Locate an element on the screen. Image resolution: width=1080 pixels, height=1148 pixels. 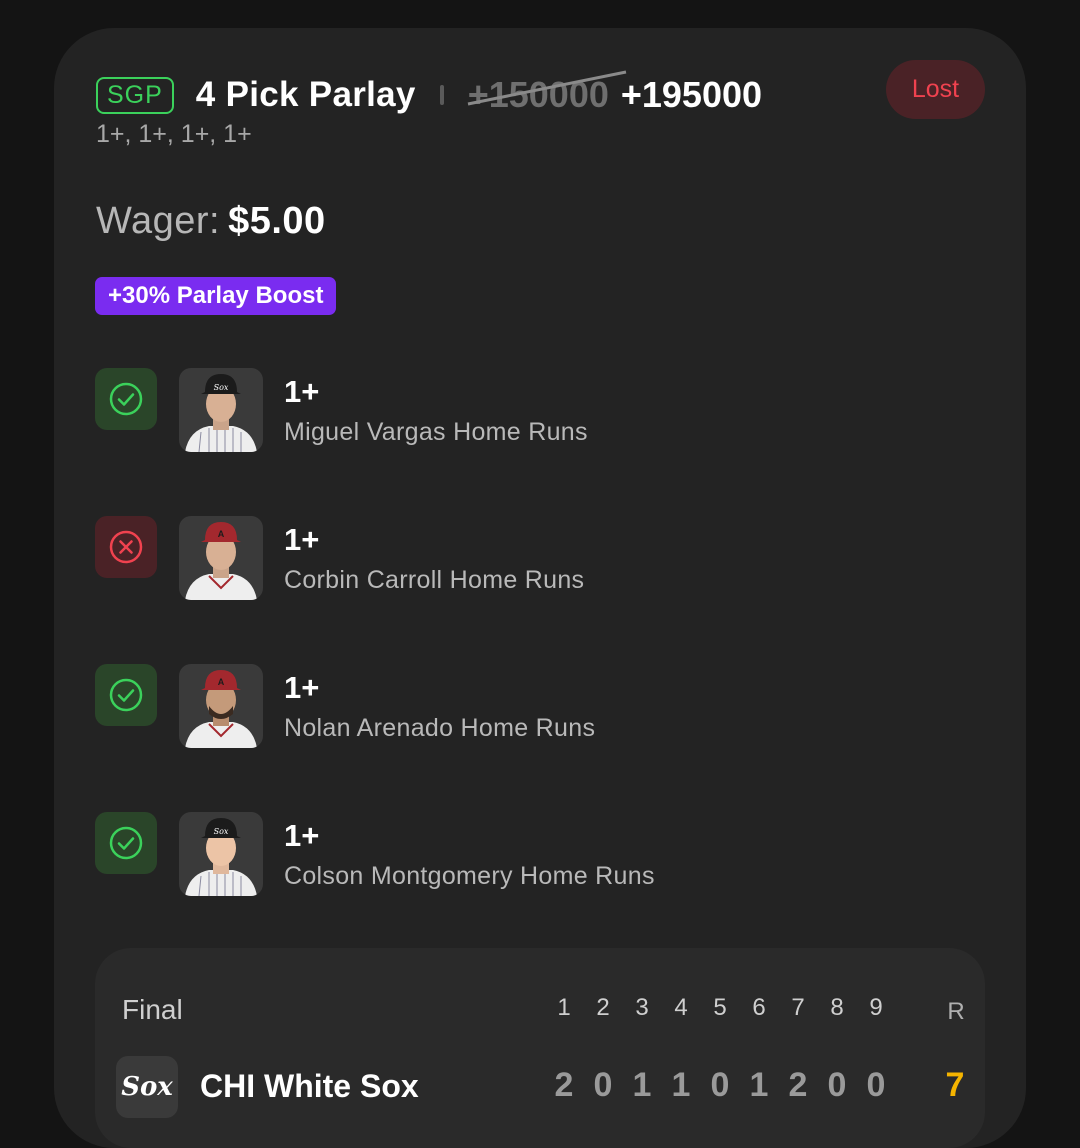
pick-row: Sox 1+ Miguel Vargas Home Runs is located at coordinates (525, 410).